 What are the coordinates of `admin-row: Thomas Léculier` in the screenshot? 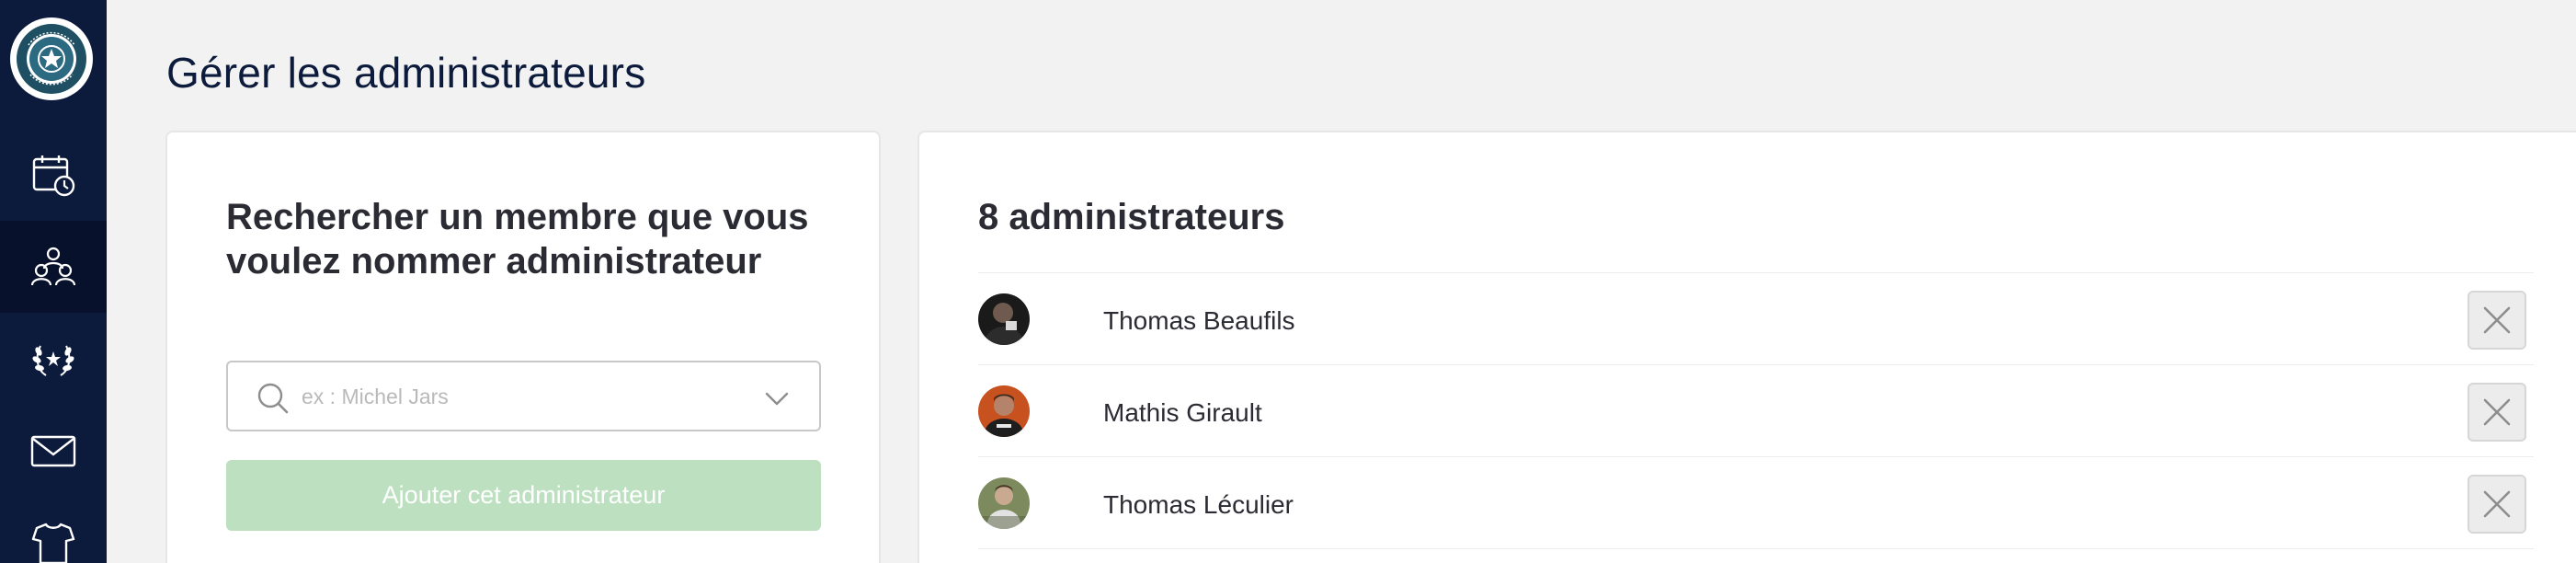 It's located at (1756, 503).